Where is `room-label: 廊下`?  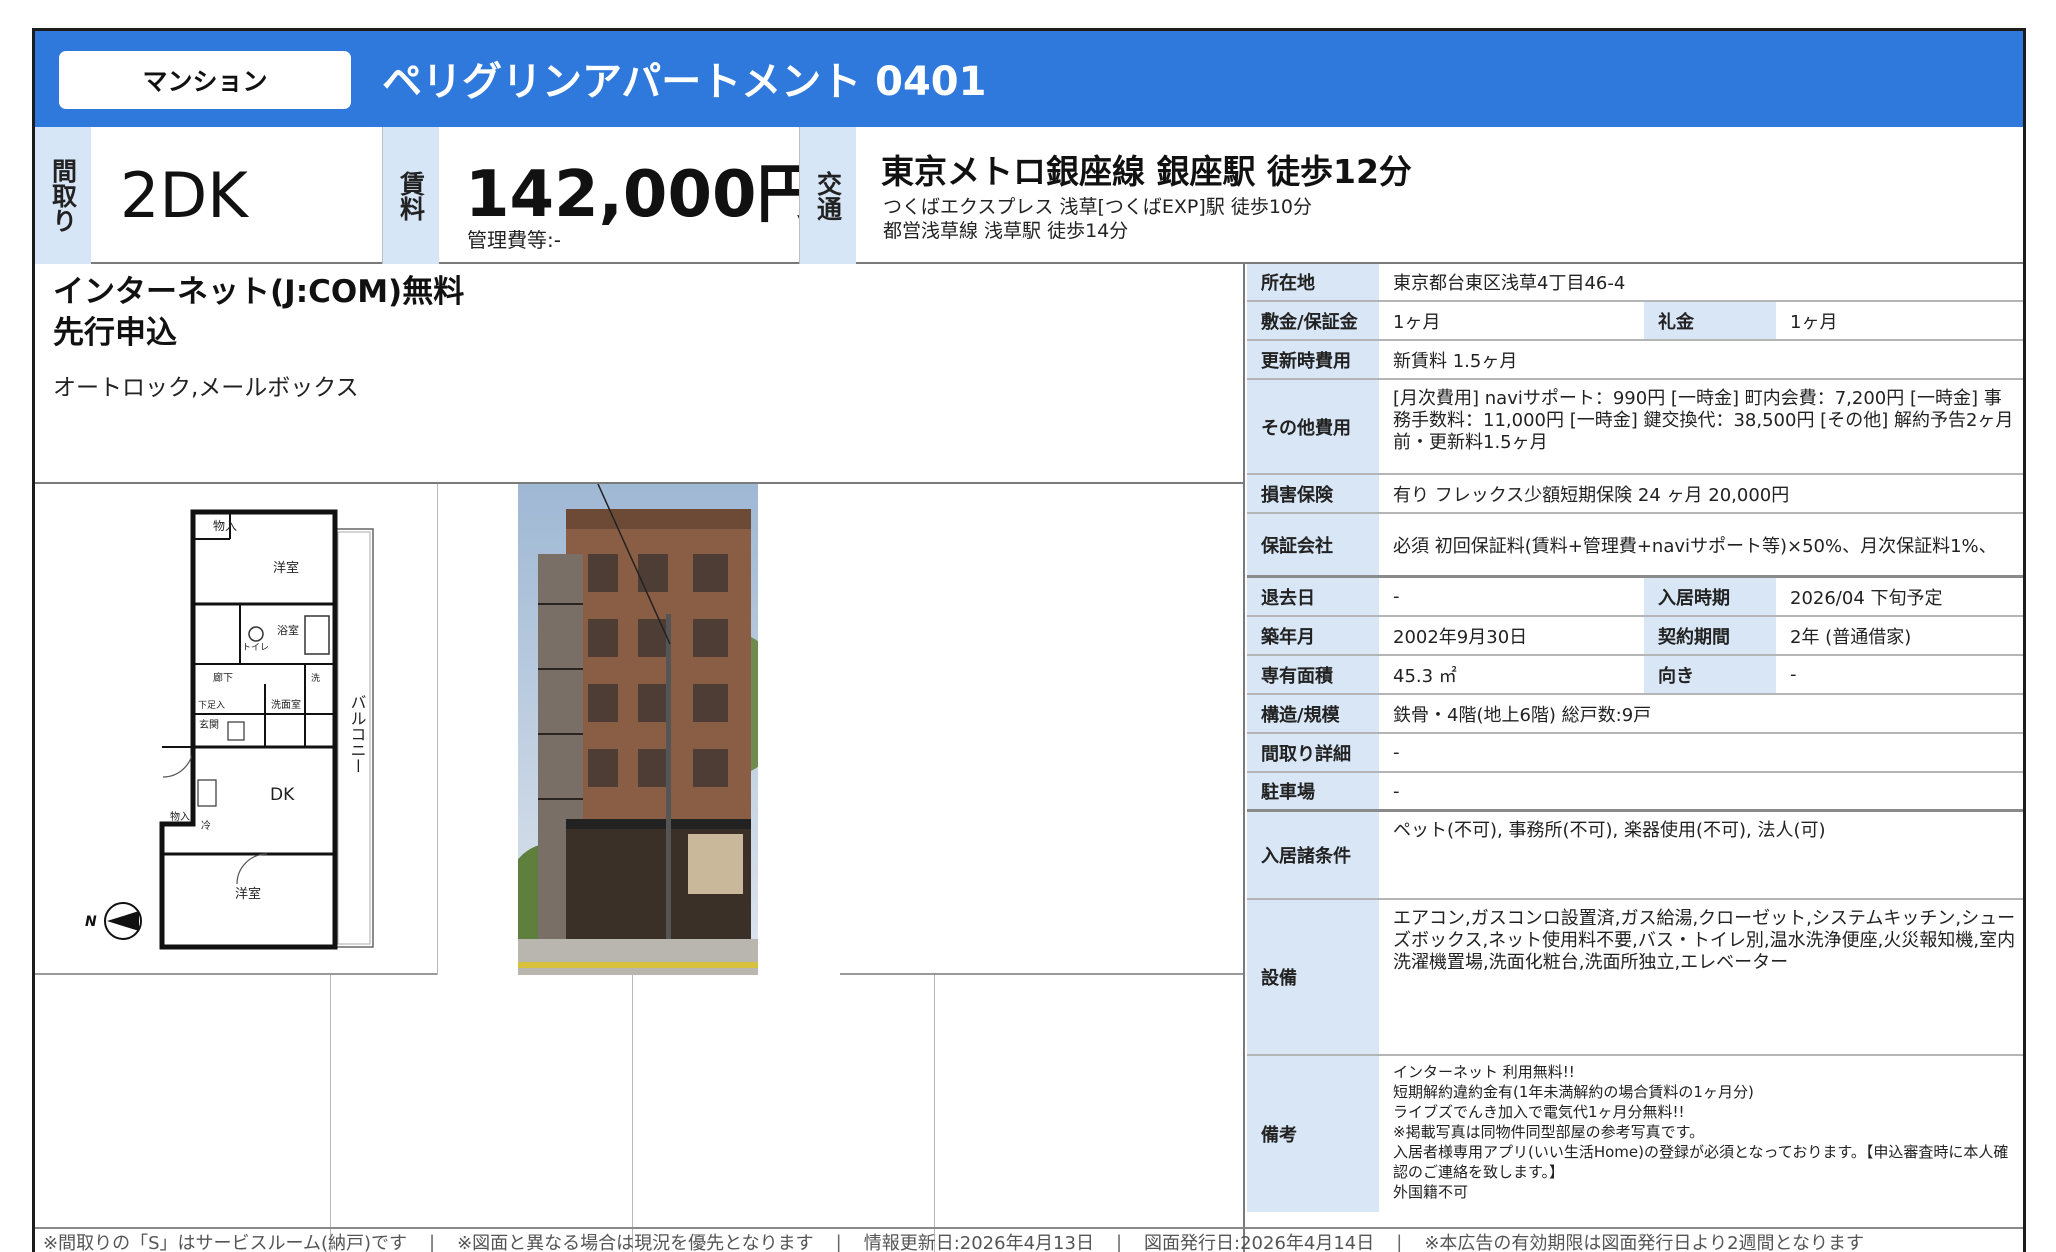
room-label: 廊下 is located at coordinates (223, 677).